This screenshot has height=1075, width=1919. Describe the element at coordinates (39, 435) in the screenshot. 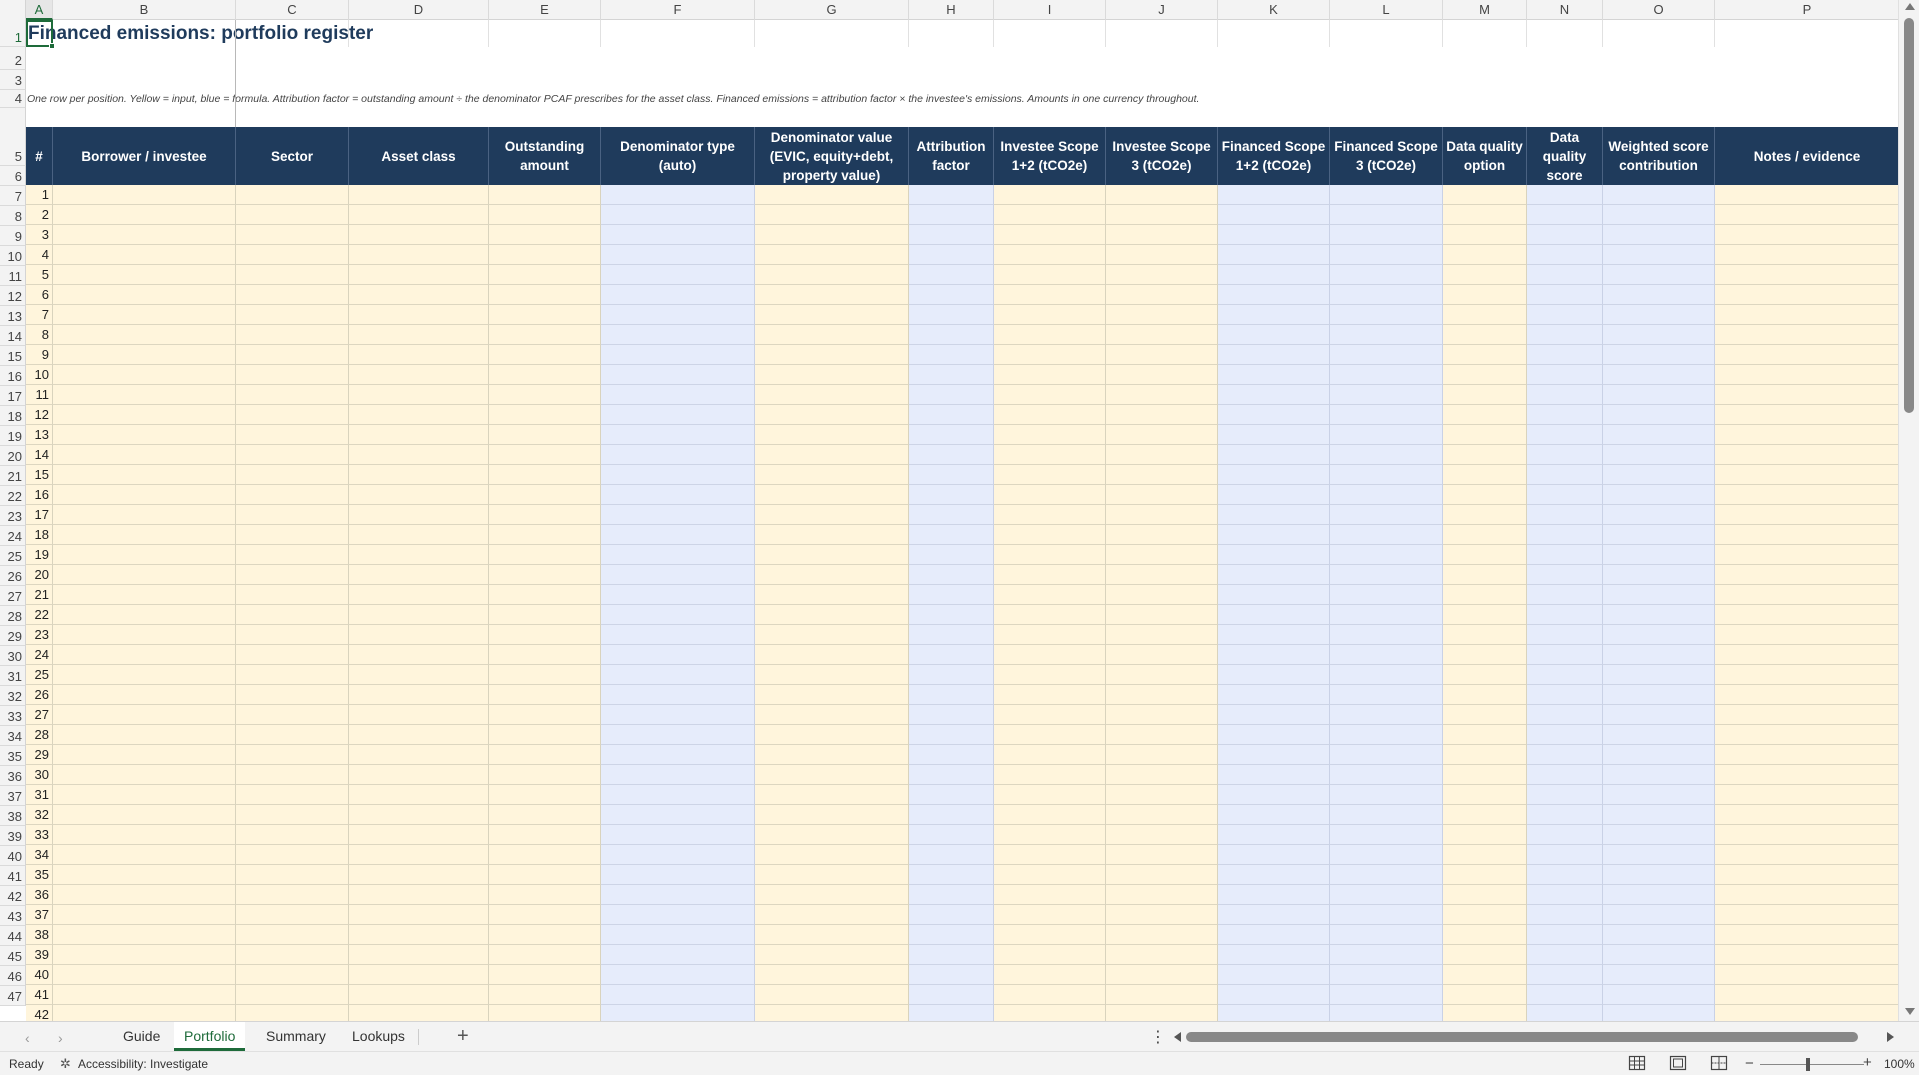

I see `position-number-cell: 13` at that location.